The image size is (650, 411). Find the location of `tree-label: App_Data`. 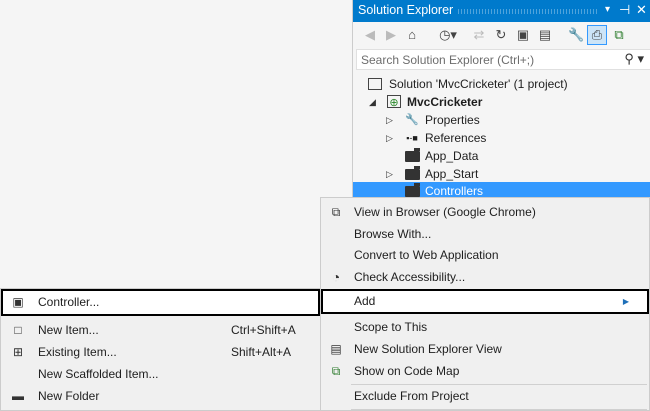

tree-label: App_Data is located at coordinates (452, 156).